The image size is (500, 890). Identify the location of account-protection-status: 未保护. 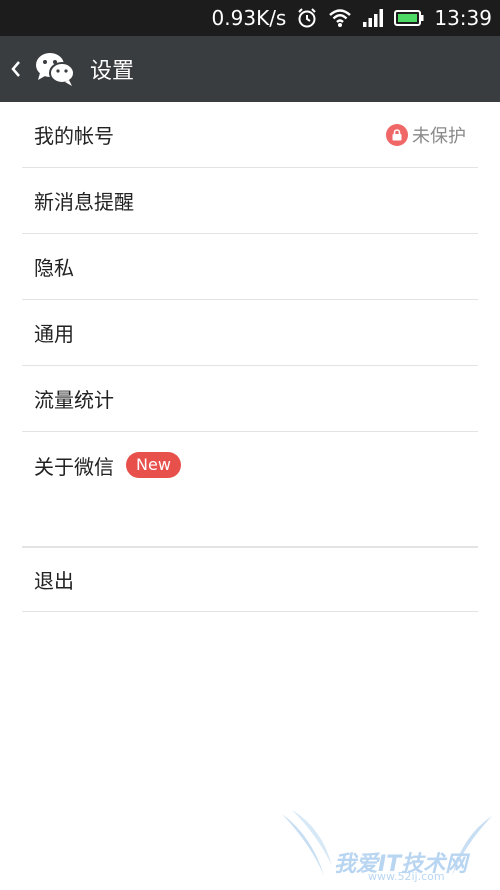
(432, 135).